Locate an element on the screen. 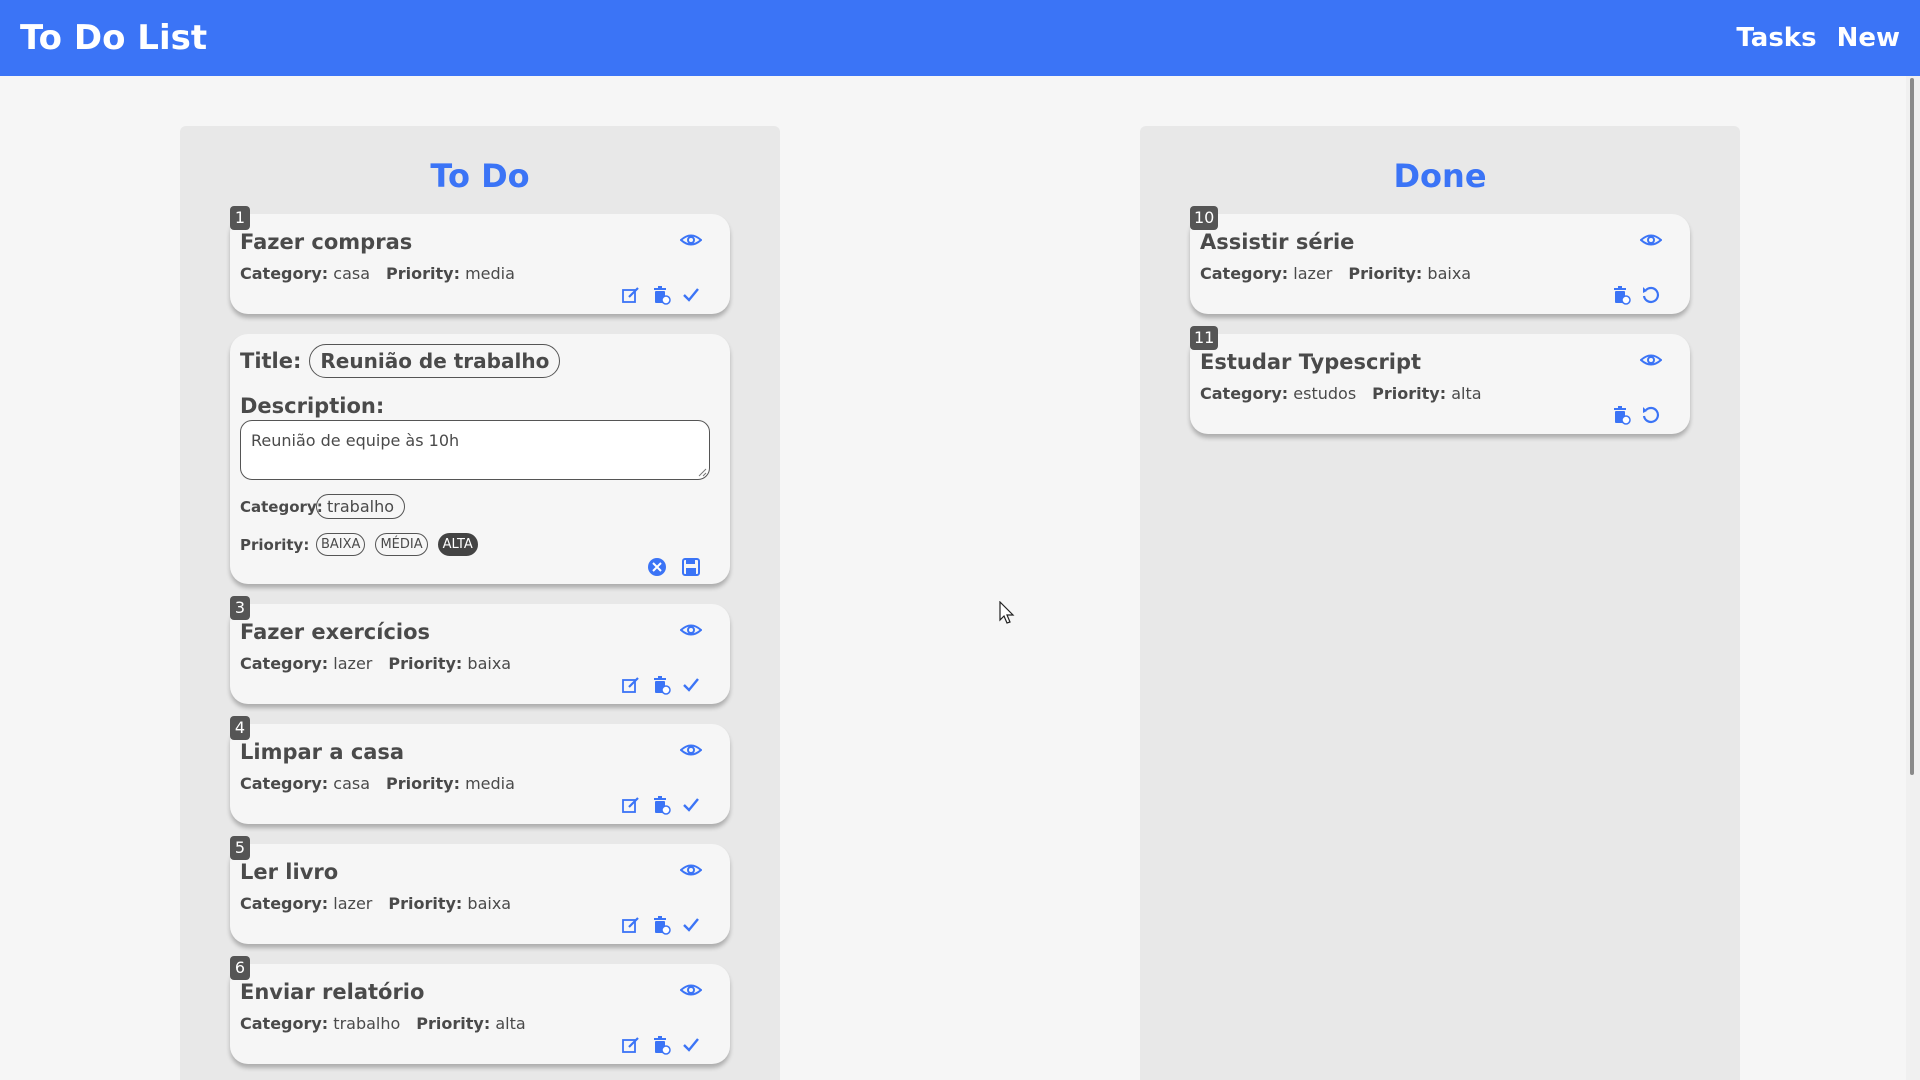 The width and height of the screenshot is (1920, 1080). task-id-badge: 10 is located at coordinates (1204, 218).